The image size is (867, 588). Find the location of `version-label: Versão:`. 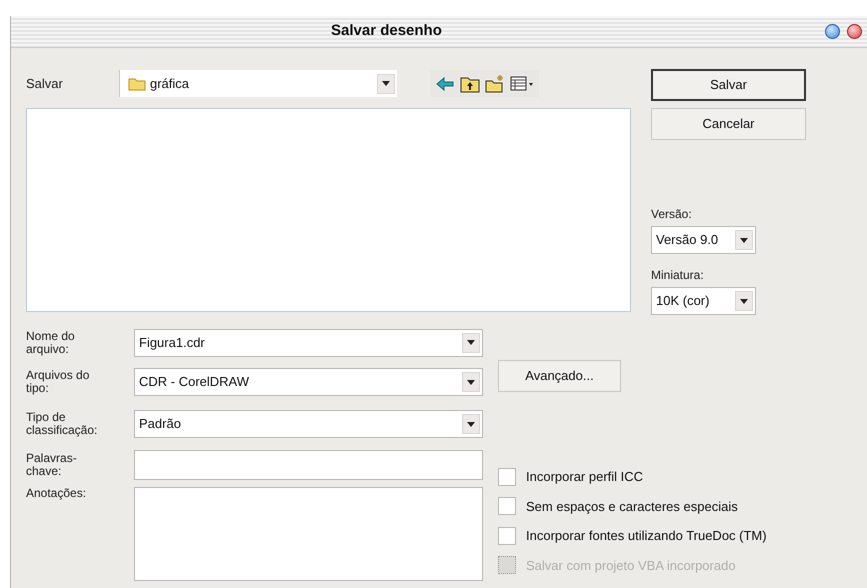

version-label: Versão: is located at coordinates (672, 214).